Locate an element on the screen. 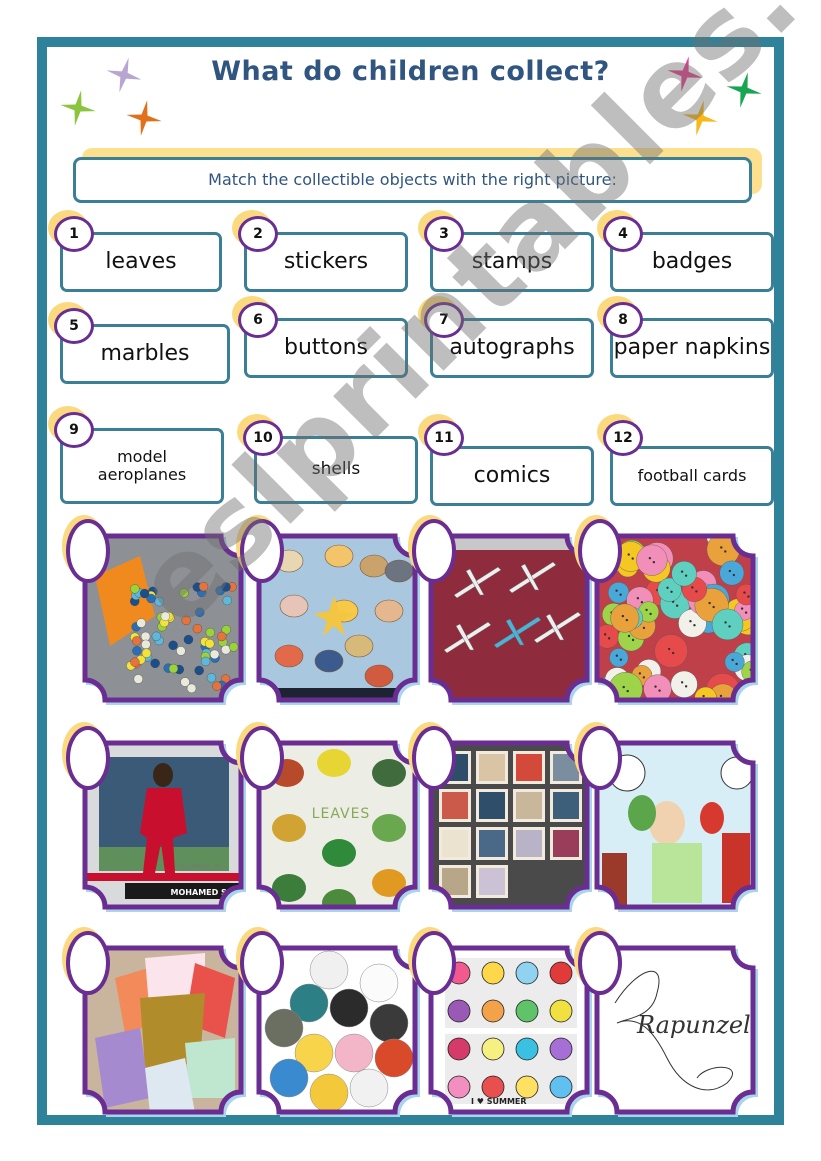  number-badge: 6 is located at coordinates (255, 317).